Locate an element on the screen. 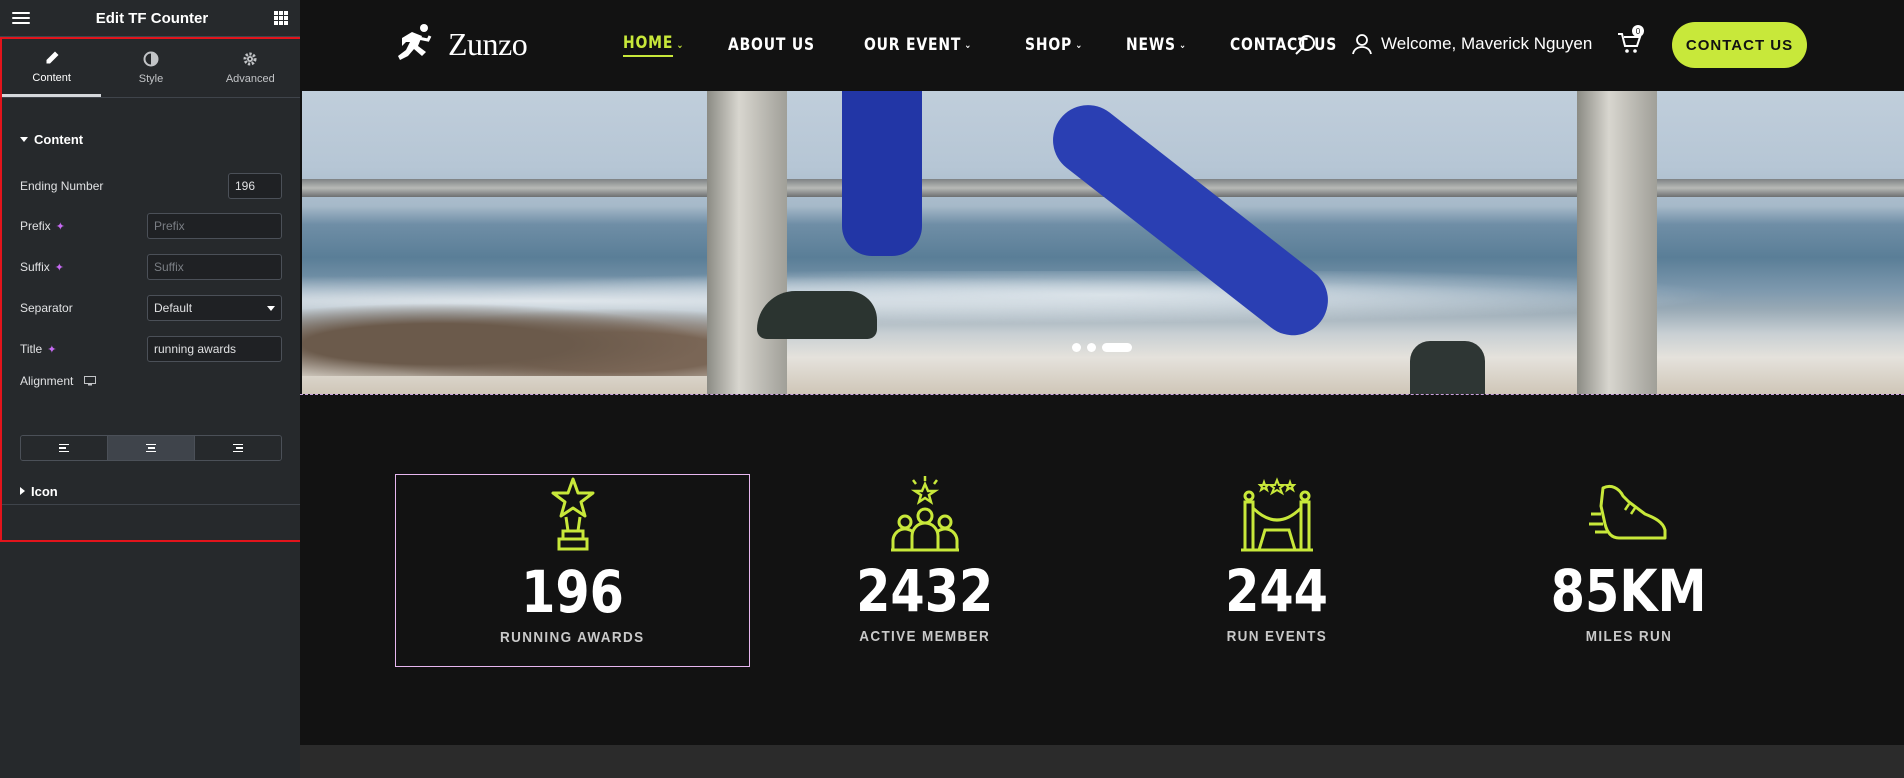  chevron-down-icon is located at coordinates (271, 308).